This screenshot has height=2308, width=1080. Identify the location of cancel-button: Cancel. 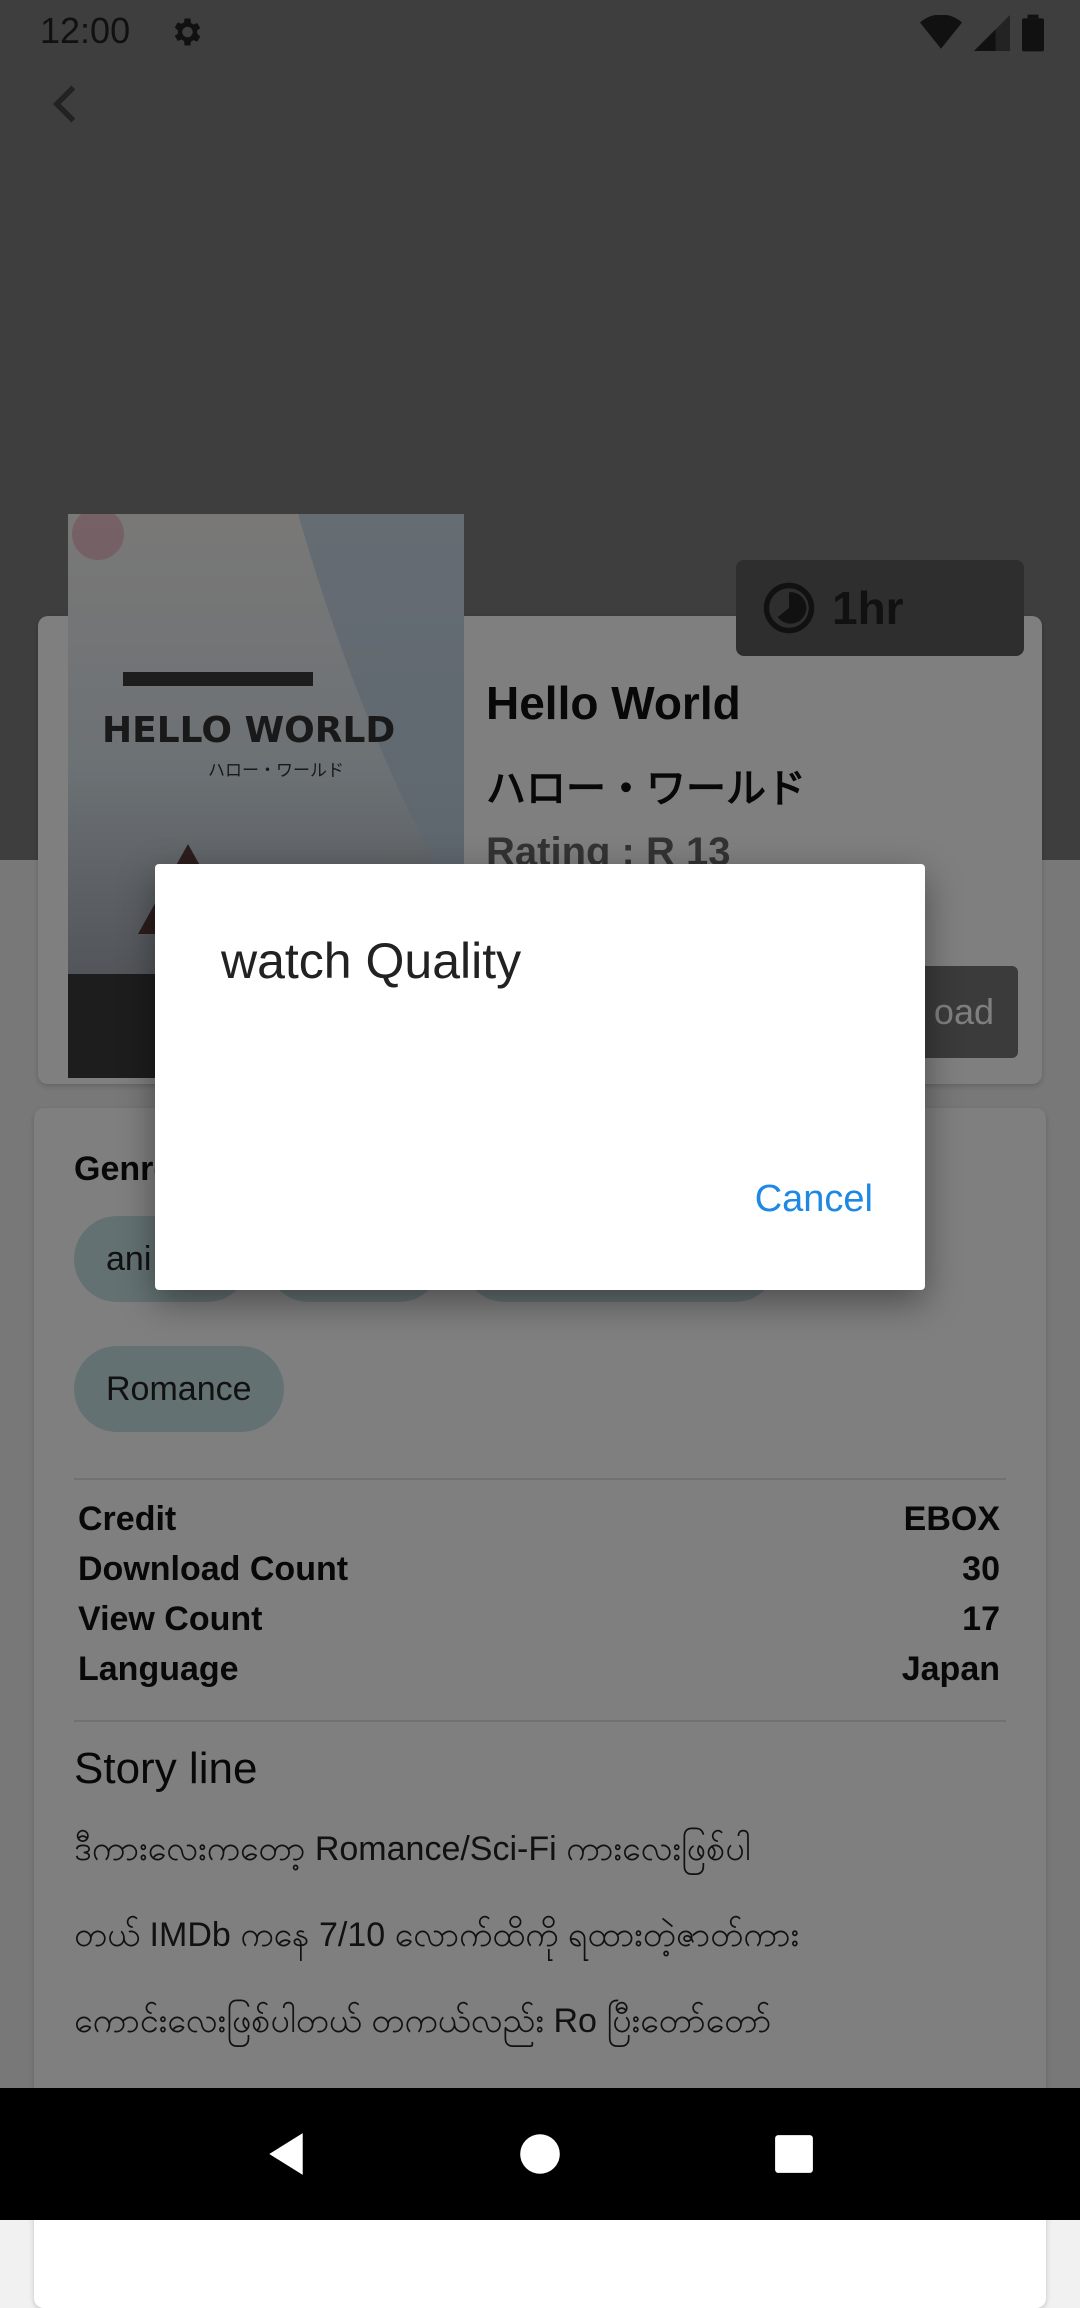
(814, 1199).